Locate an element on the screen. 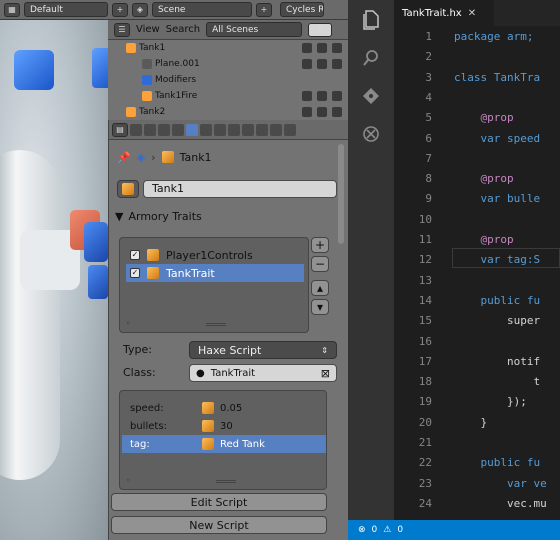  trait-icon is located at coordinates (153, 255).